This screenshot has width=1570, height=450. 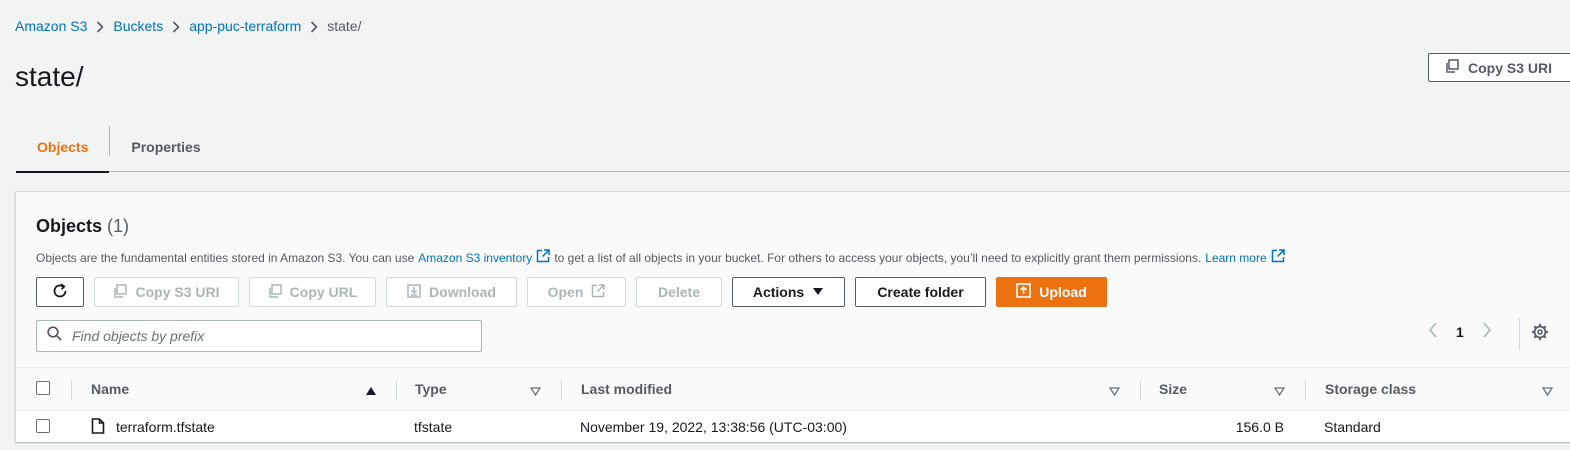 What do you see at coordinates (43, 426) in the screenshot?
I see `row-checkbox` at bounding box center [43, 426].